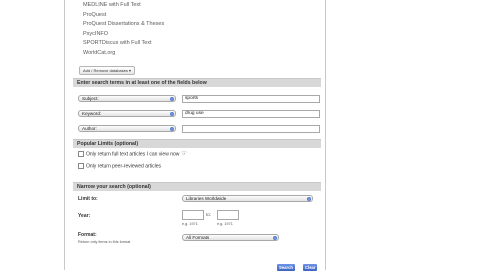  I want to click on limit-to-value: Libraries Worldwide, so click(206, 198).